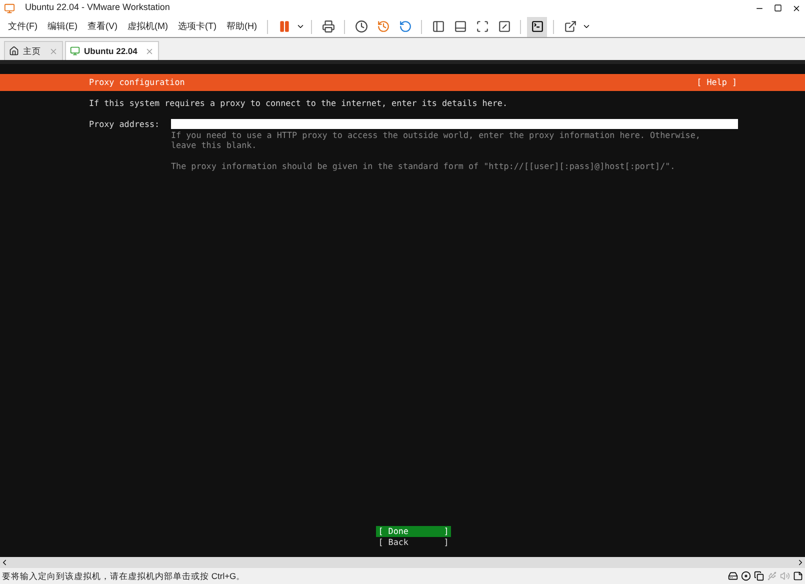 This screenshot has width=805, height=584. What do you see at coordinates (778, 8) in the screenshot?
I see `maximize-icon` at bounding box center [778, 8].